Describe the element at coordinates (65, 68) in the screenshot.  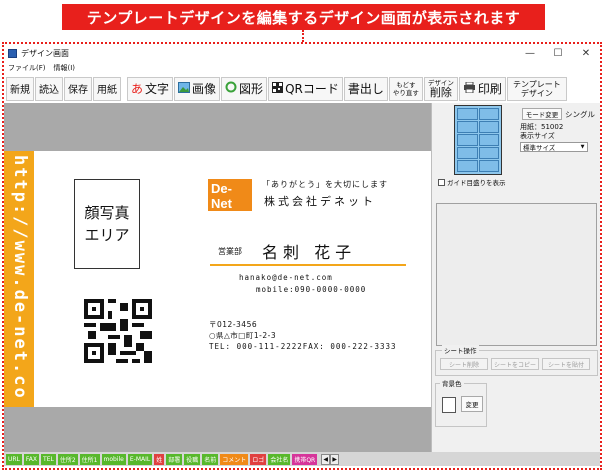
I see `menu-info: 情報(I)` at that location.